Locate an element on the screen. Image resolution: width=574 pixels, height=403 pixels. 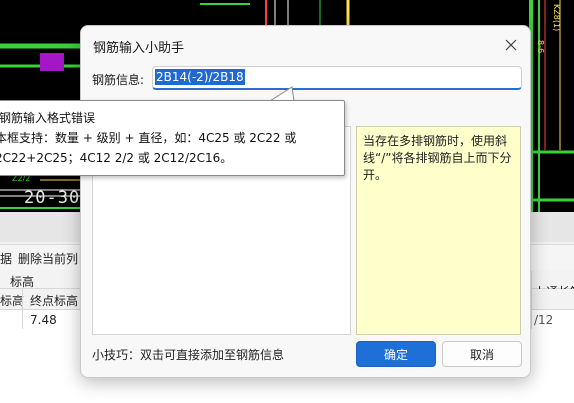
cancel-button: 取消 is located at coordinates (482, 354).